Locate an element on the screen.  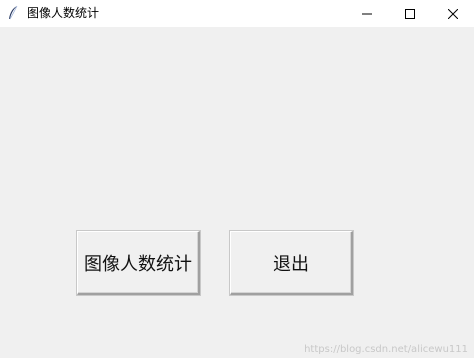
exit-button: 退出 is located at coordinates (291, 263).